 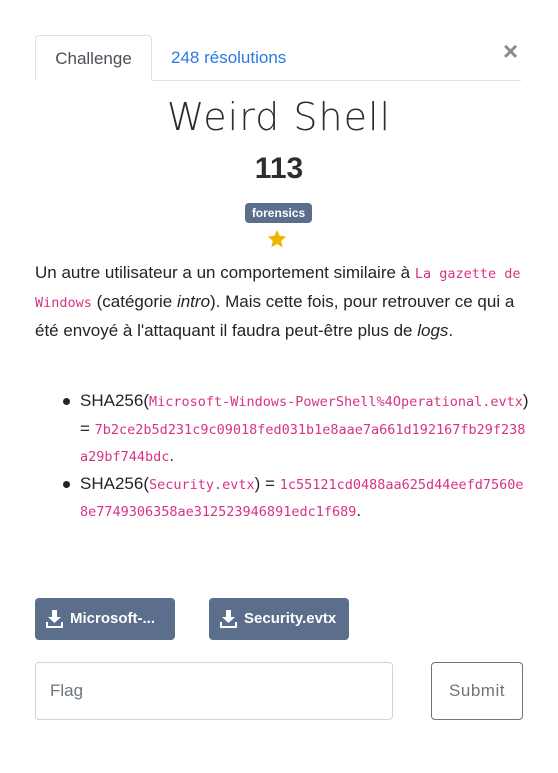 I want to click on tab-challenge: Challenge, so click(x=93, y=58).